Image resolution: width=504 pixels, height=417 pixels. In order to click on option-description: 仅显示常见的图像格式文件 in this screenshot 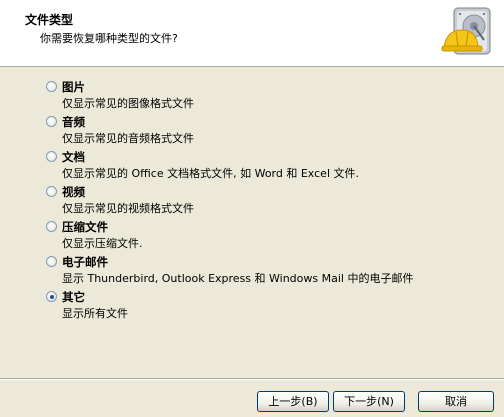, I will do `click(128, 103)`.